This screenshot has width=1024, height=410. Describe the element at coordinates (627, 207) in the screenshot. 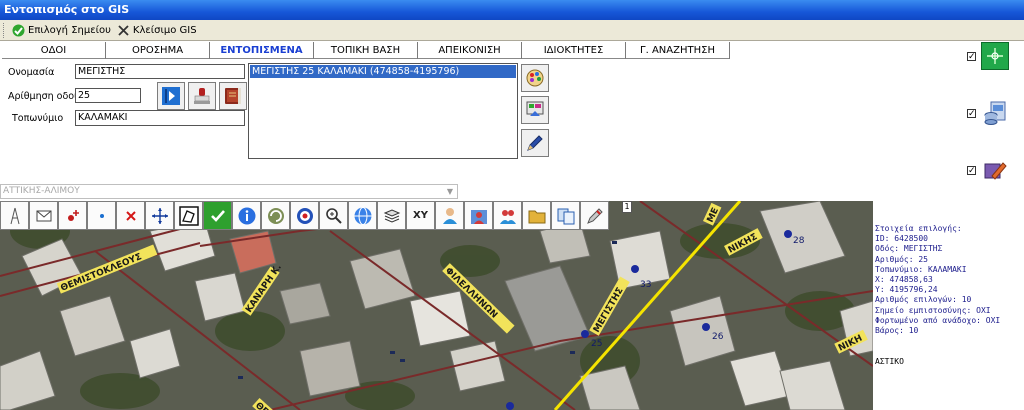

I see `map-selection-count: 1` at that location.